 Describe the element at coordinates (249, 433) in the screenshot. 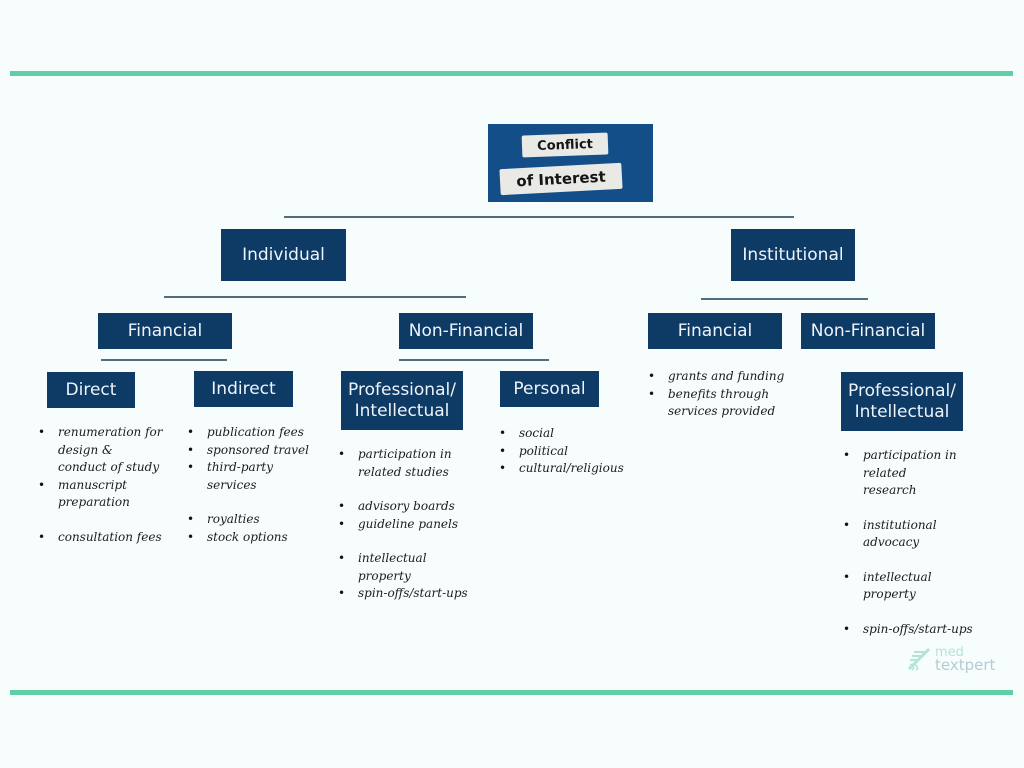

I see `list-item: publication fees` at that location.